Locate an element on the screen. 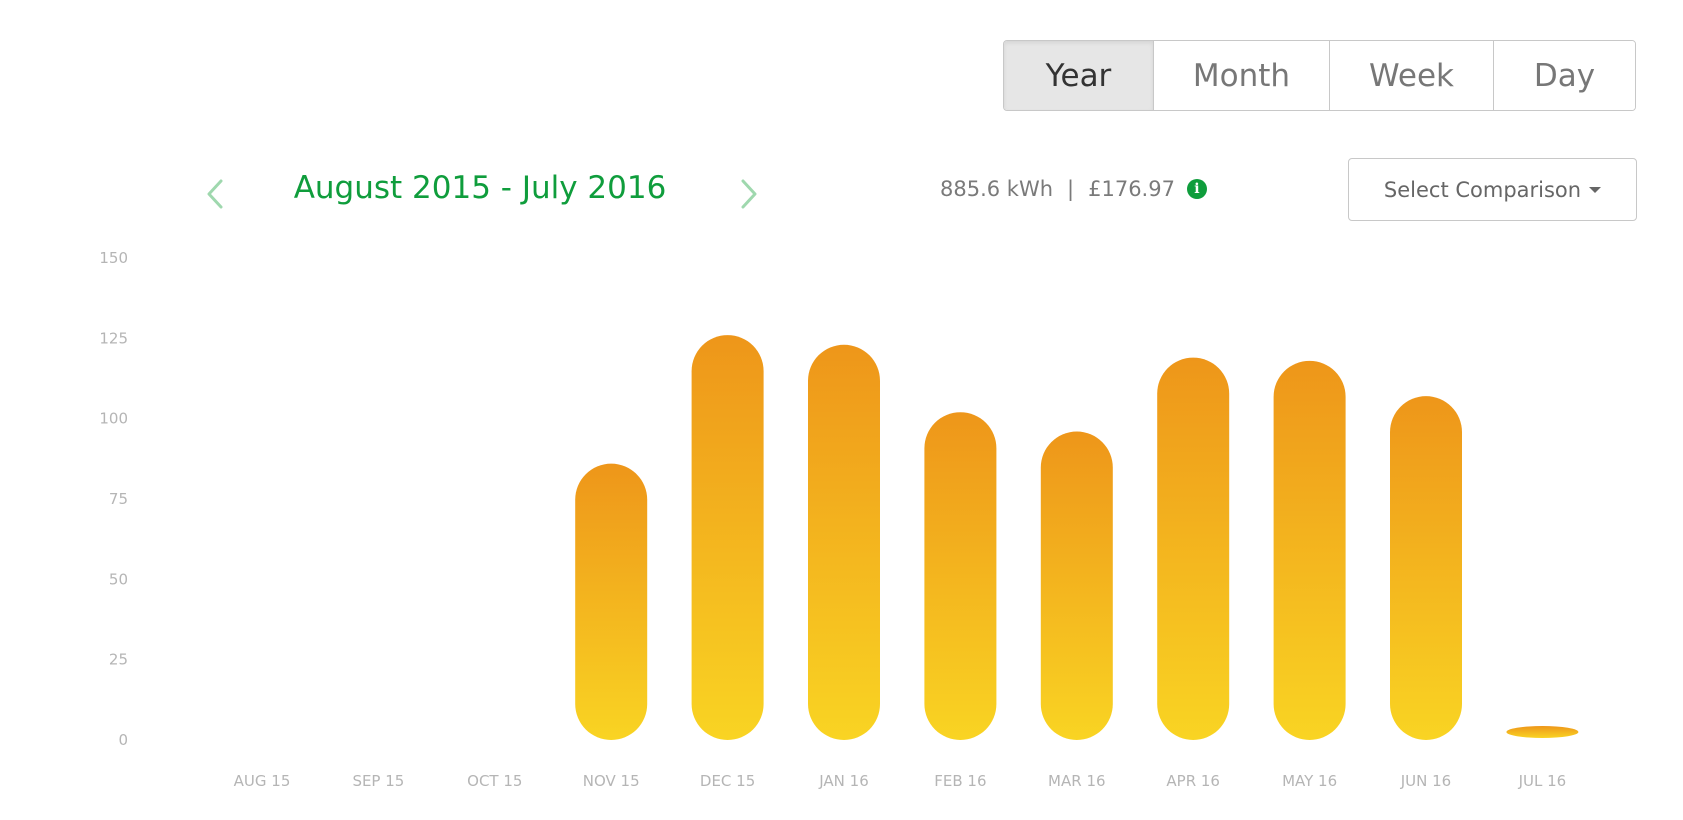 The width and height of the screenshot is (1683, 820). x-tick-label: NOV 15 is located at coordinates (611, 781).